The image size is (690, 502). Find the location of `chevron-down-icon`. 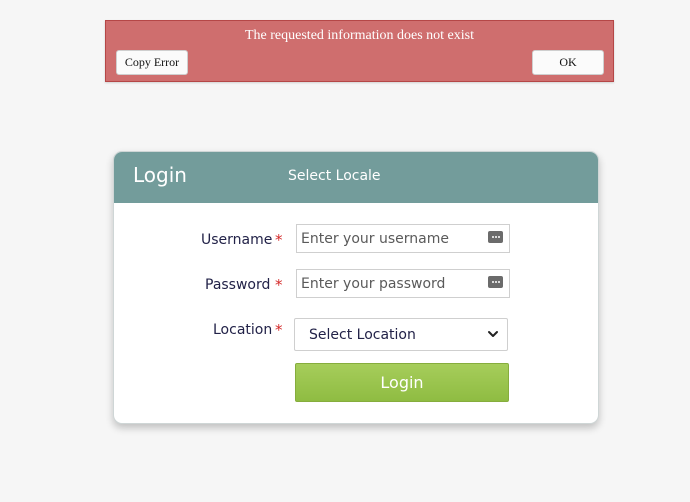

chevron-down-icon is located at coordinates (493, 334).